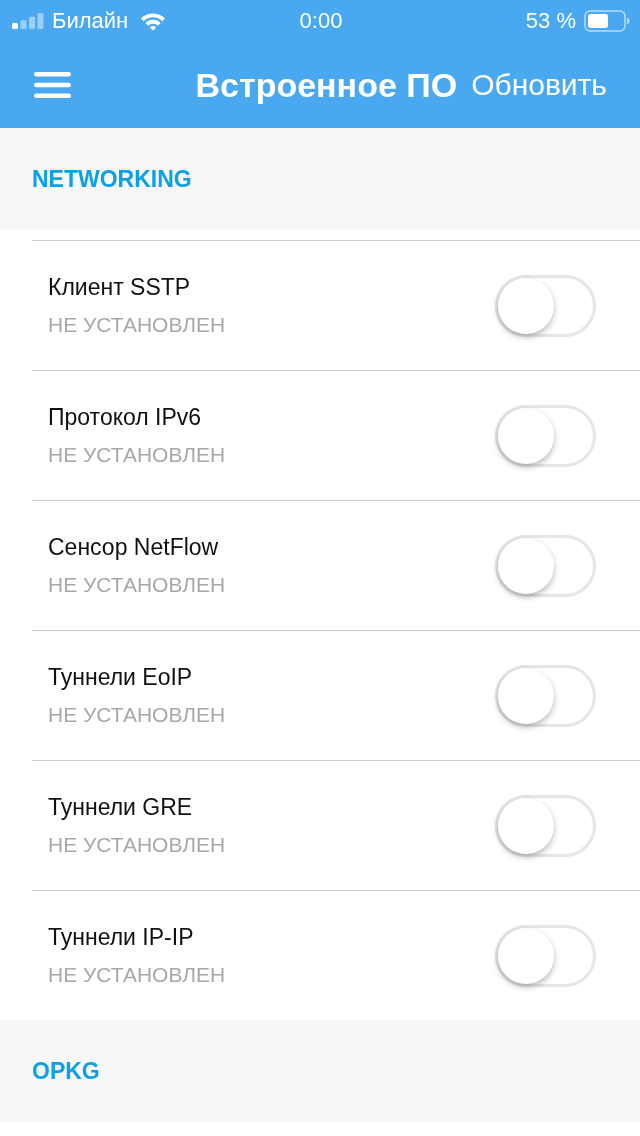  I want to click on menu-icon, so click(52, 85).